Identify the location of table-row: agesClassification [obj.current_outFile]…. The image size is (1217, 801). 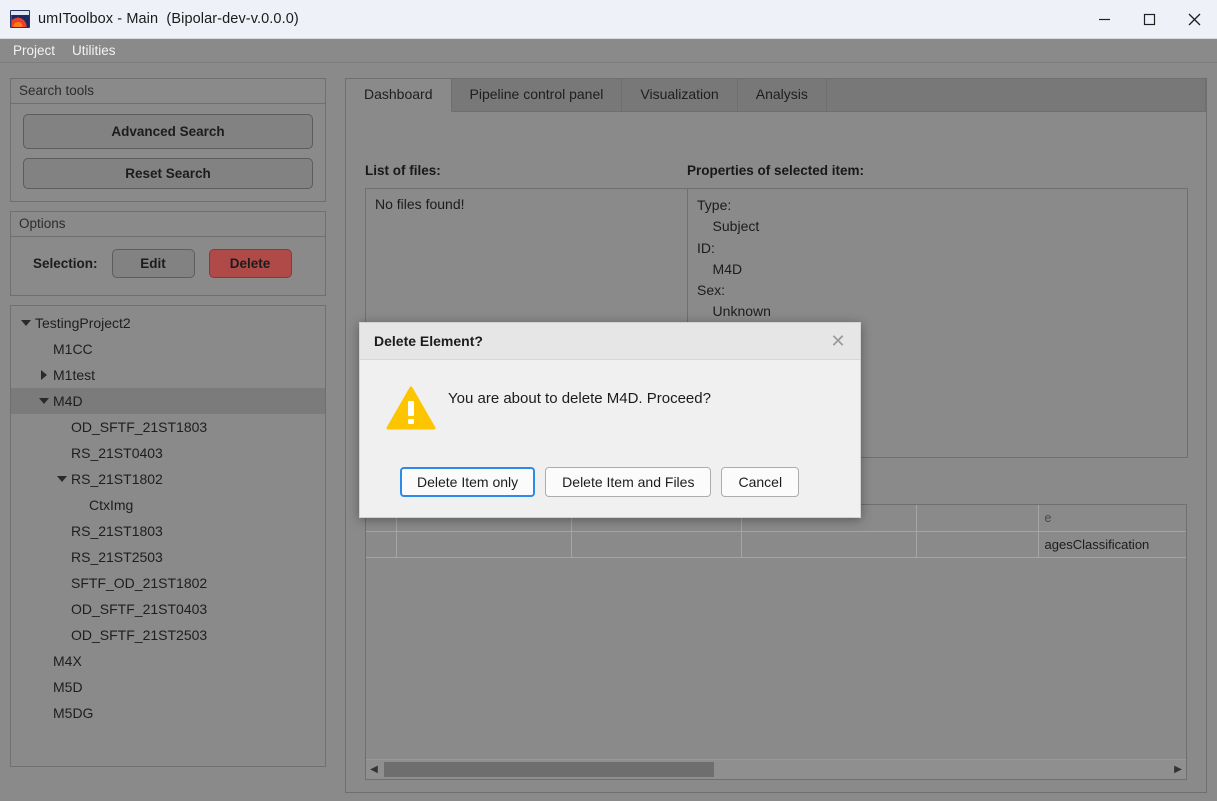
(776, 544).